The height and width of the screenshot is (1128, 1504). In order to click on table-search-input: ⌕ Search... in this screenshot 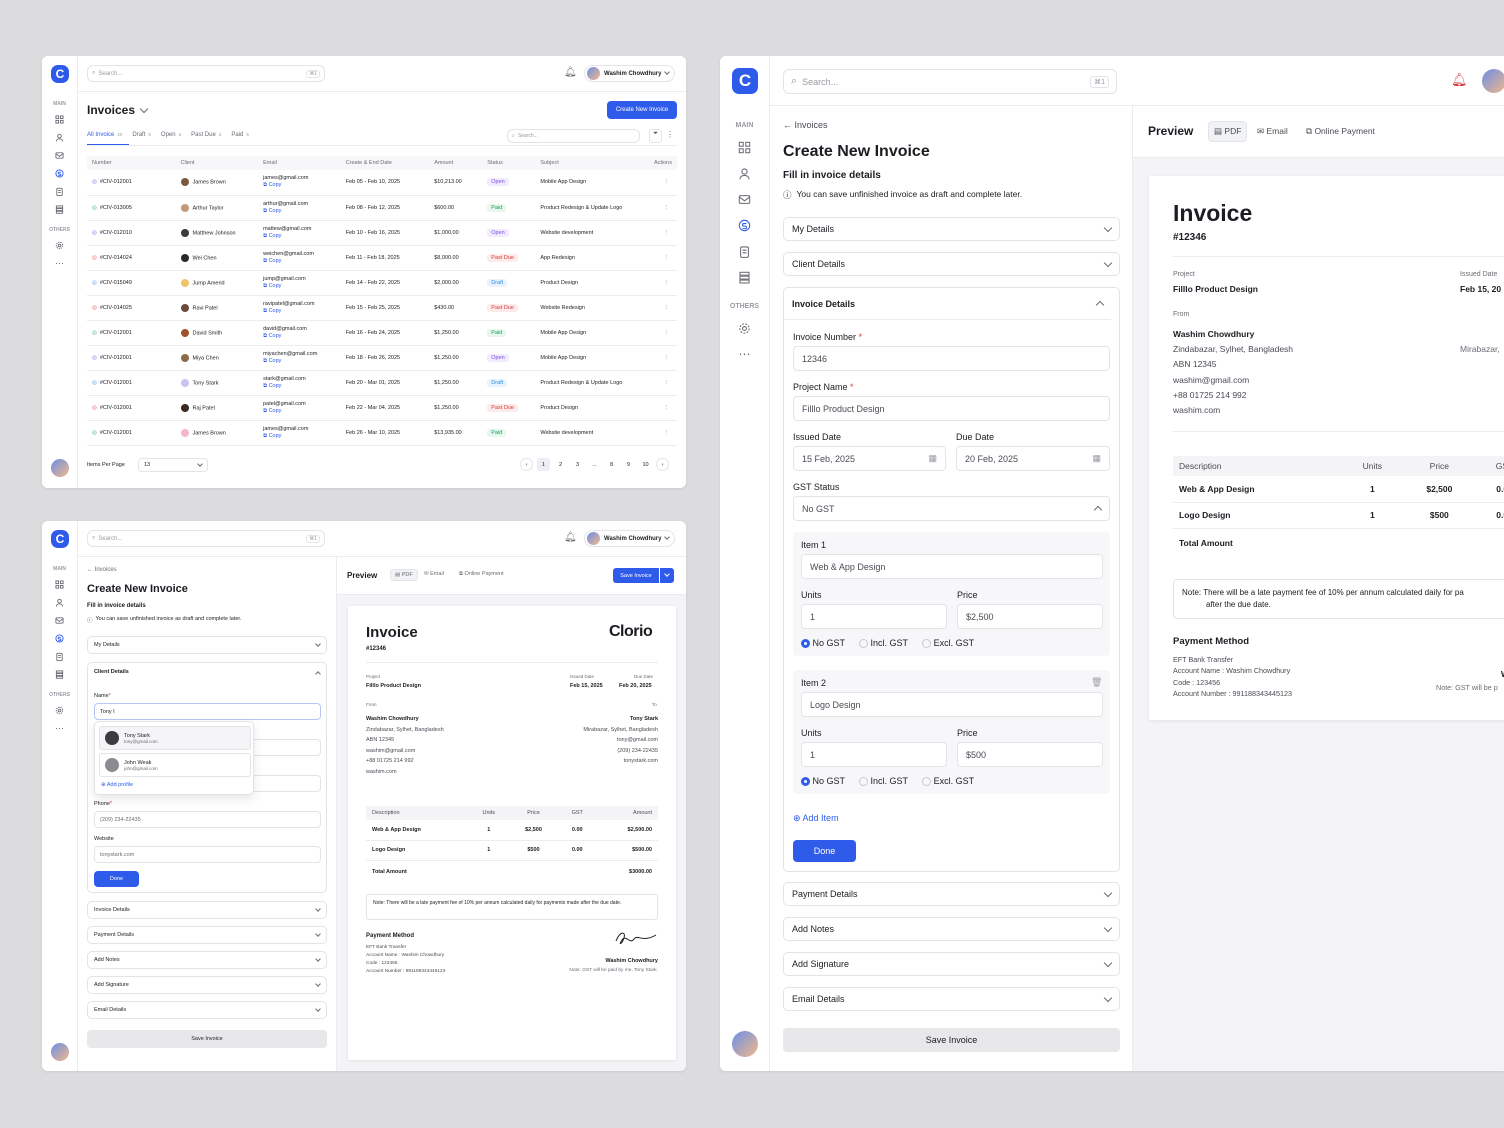, I will do `click(573, 136)`.